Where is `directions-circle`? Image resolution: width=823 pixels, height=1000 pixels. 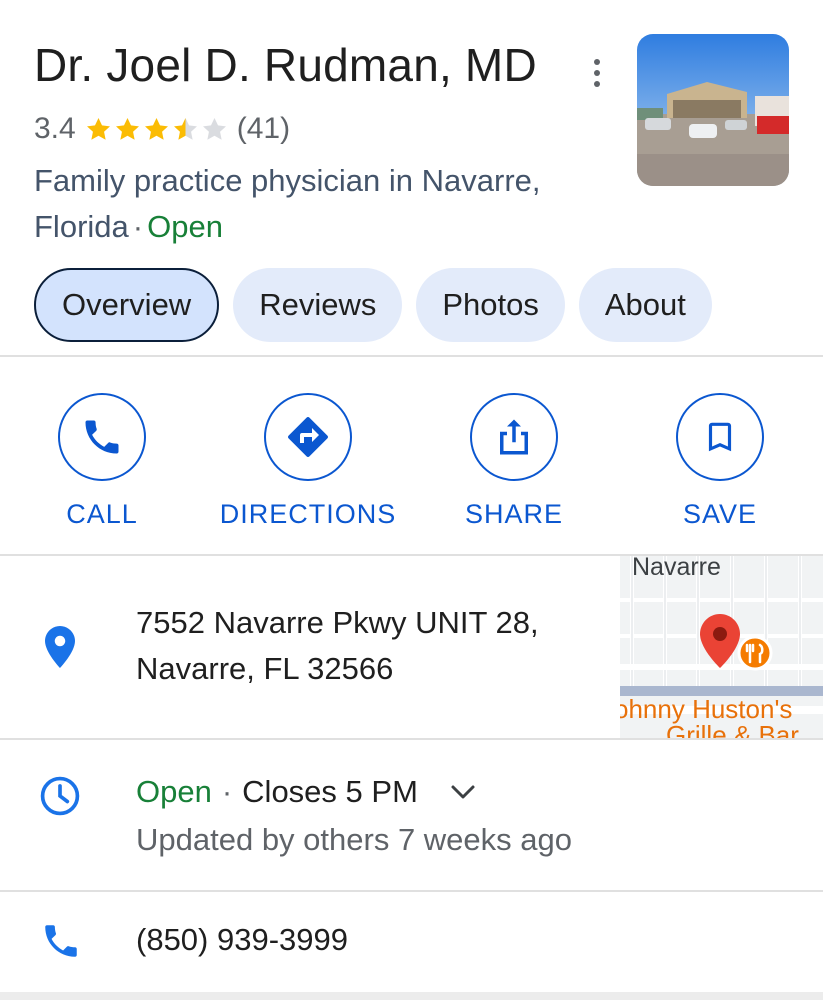
directions-circle is located at coordinates (308, 437).